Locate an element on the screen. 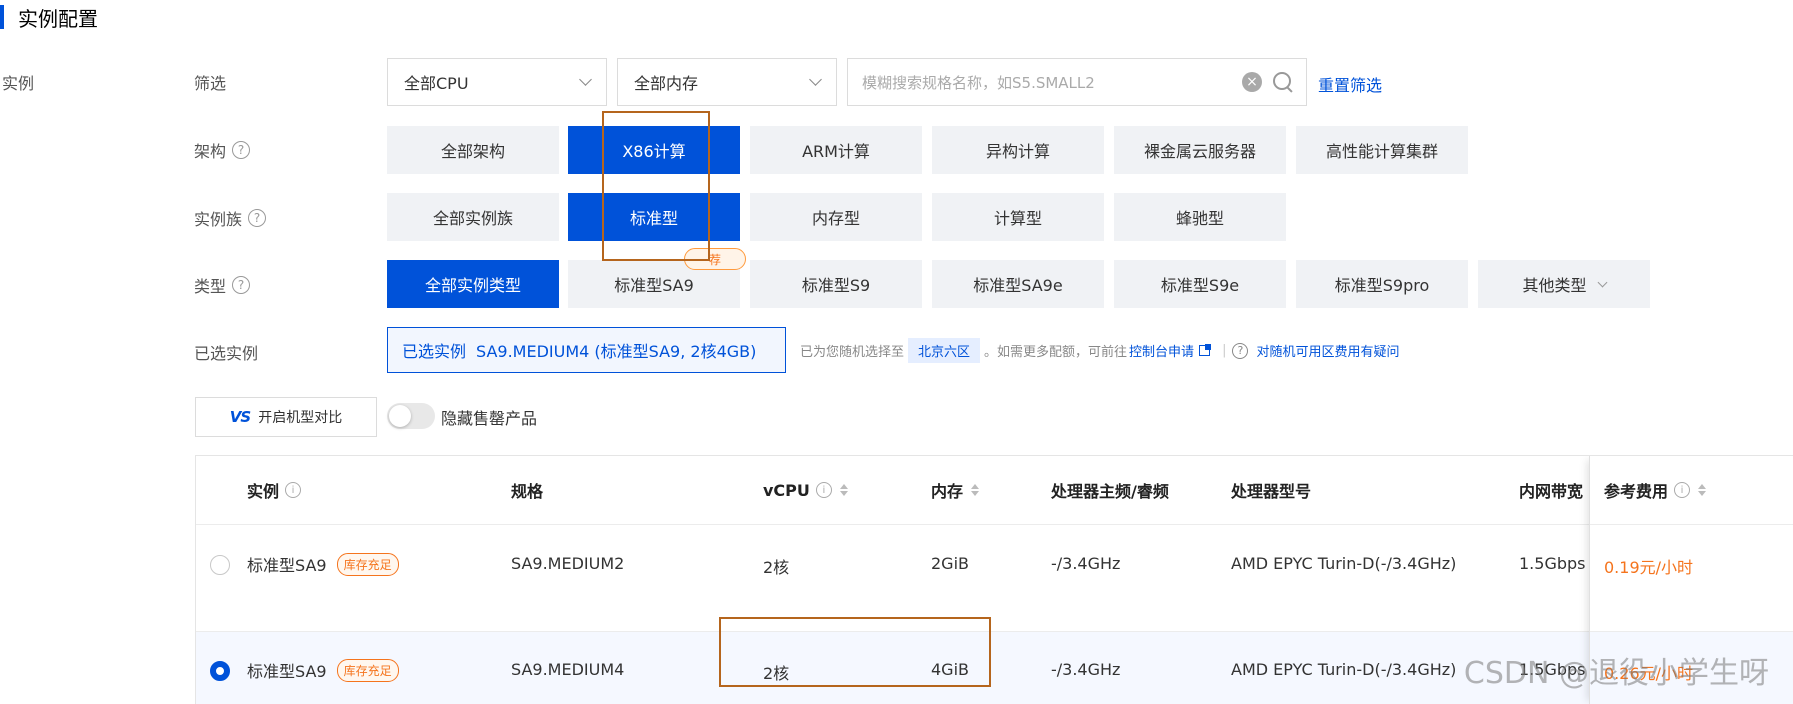 Image resolution: width=1793 pixels, height=704 pixels. selected-instance-label-text: 已选实例 is located at coordinates (226, 353).